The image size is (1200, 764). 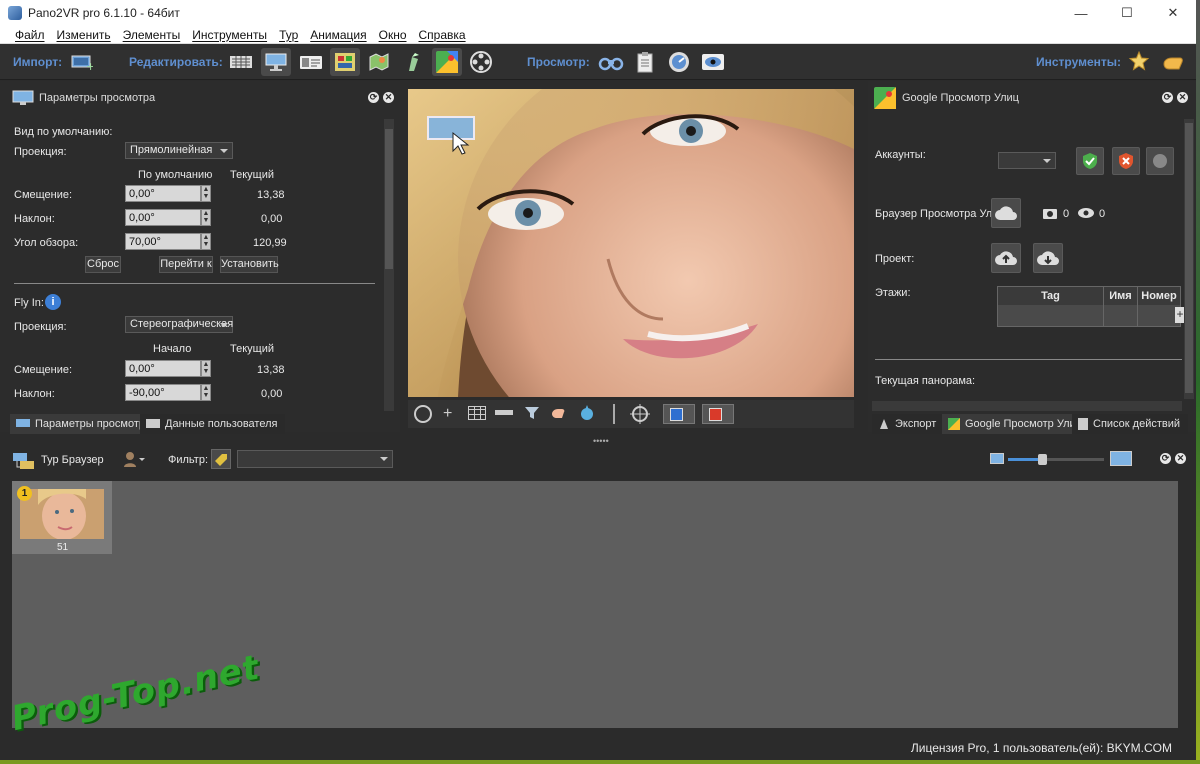 What do you see at coordinates (1006, 213) in the screenshot?
I see `cloud-search-button` at bounding box center [1006, 213].